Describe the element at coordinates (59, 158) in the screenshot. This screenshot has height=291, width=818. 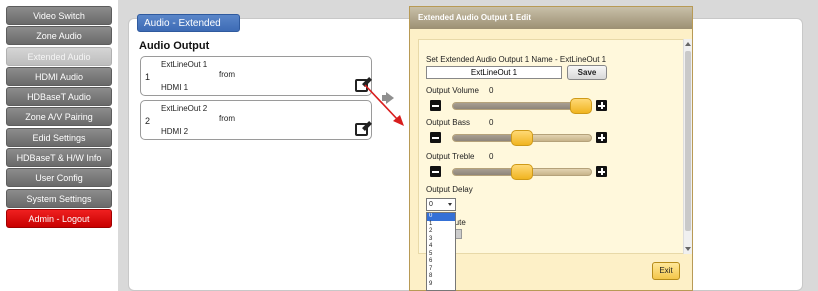
I see `sidebar-item-hdbaset-h-w-info: HDBaseT & H/W Info` at that location.